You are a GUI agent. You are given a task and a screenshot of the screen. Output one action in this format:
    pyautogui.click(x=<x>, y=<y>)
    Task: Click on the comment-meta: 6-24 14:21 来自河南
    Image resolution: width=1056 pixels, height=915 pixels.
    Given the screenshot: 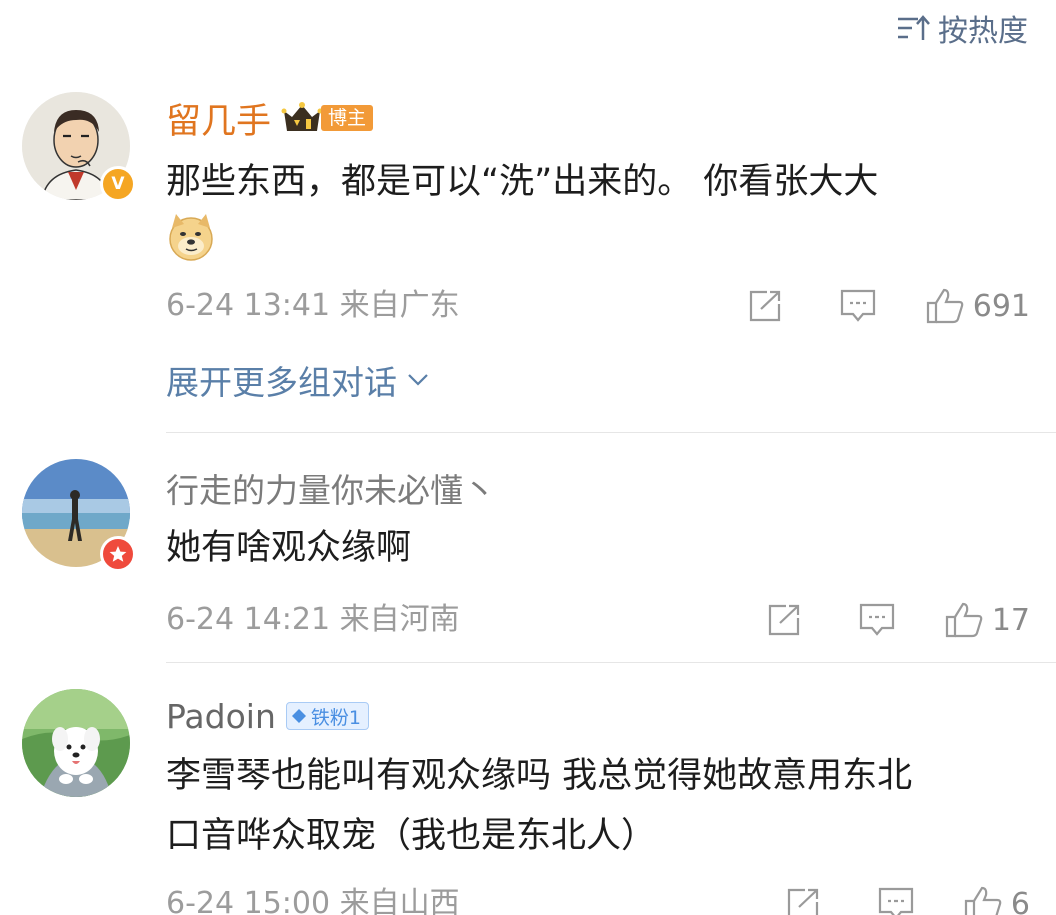 What is the action you would take?
    pyautogui.click(x=313, y=620)
    